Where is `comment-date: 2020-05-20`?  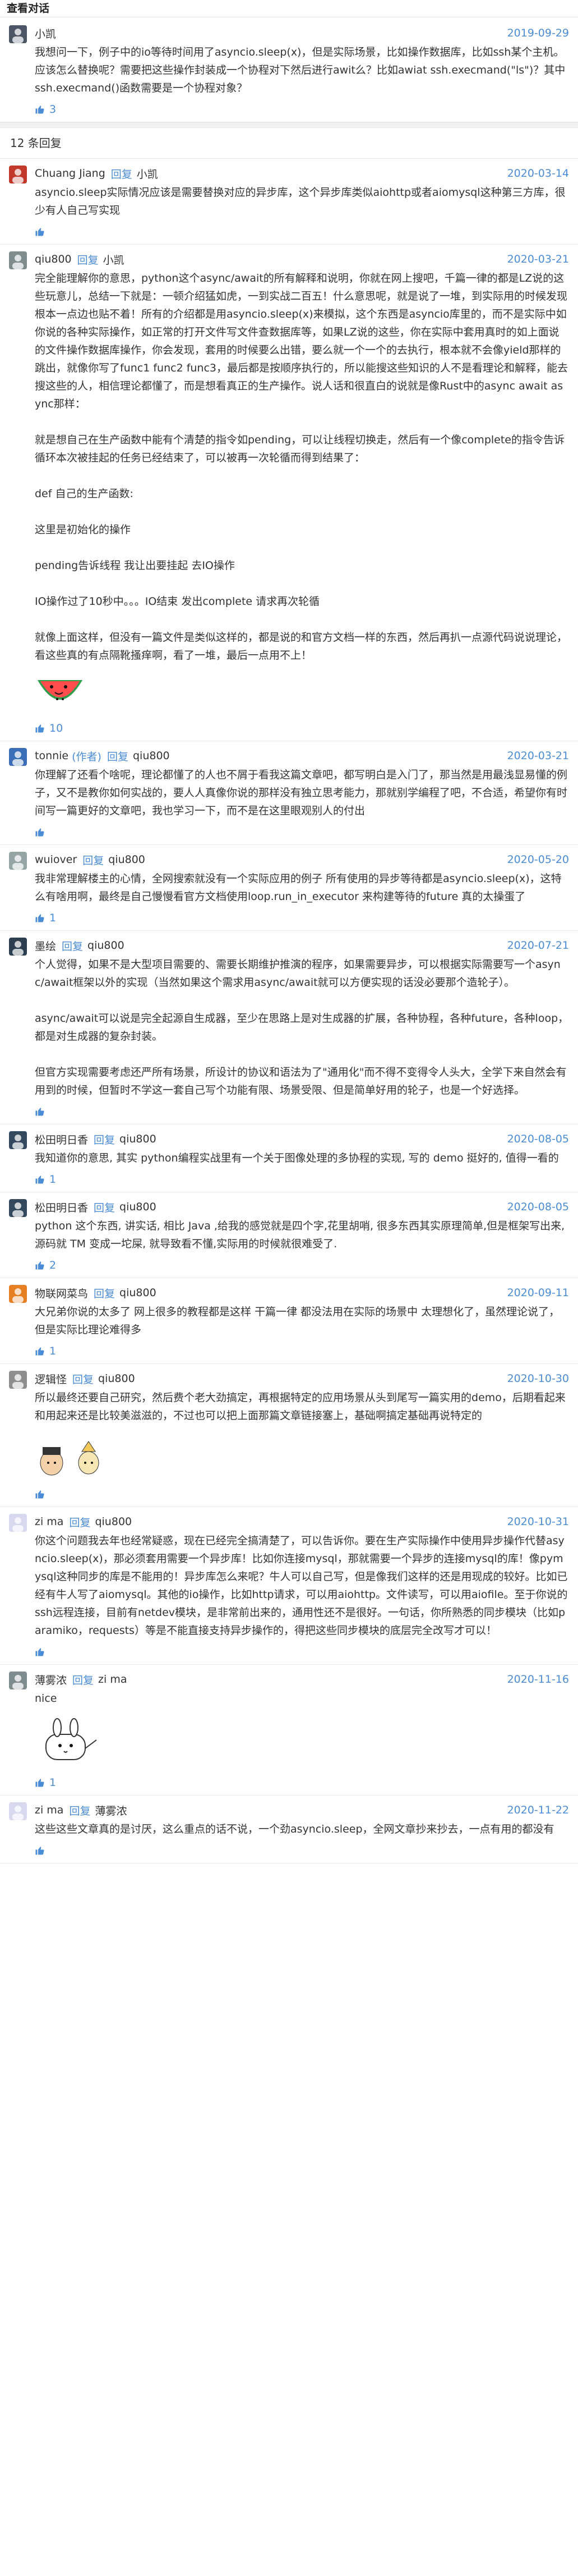
comment-date: 2020-05-20 is located at coordinates (538, 859).